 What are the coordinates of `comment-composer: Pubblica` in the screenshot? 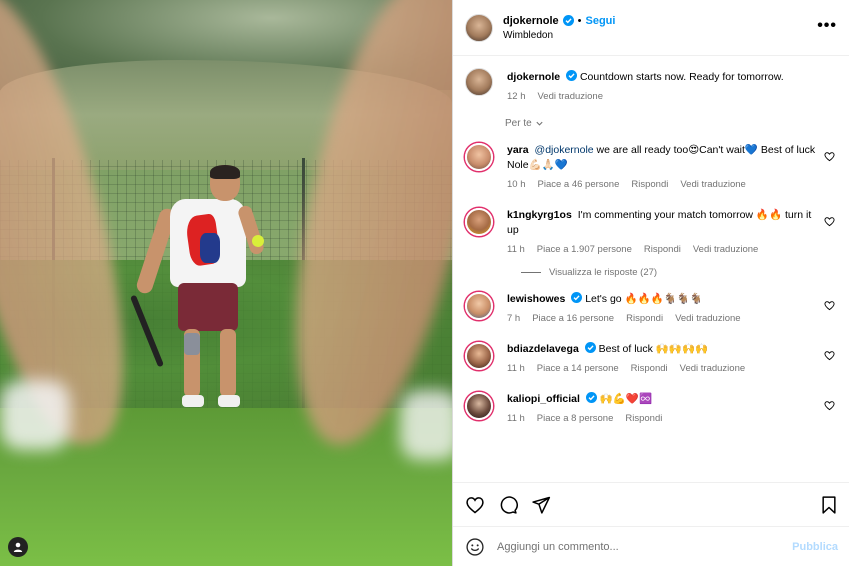 It's located at (651, 546).